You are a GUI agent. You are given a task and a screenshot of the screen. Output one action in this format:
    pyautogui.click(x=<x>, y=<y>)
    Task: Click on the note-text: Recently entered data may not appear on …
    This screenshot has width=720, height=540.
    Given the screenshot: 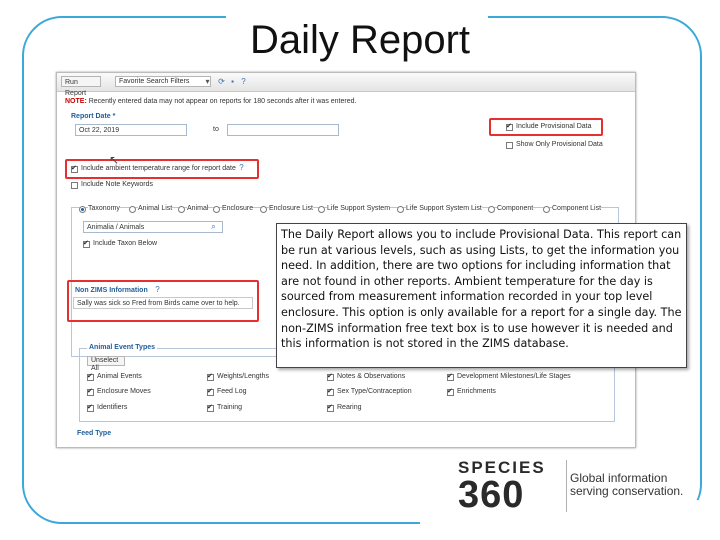 What is the action you would take?
    pyautogui.click(x=222, y=101)
    